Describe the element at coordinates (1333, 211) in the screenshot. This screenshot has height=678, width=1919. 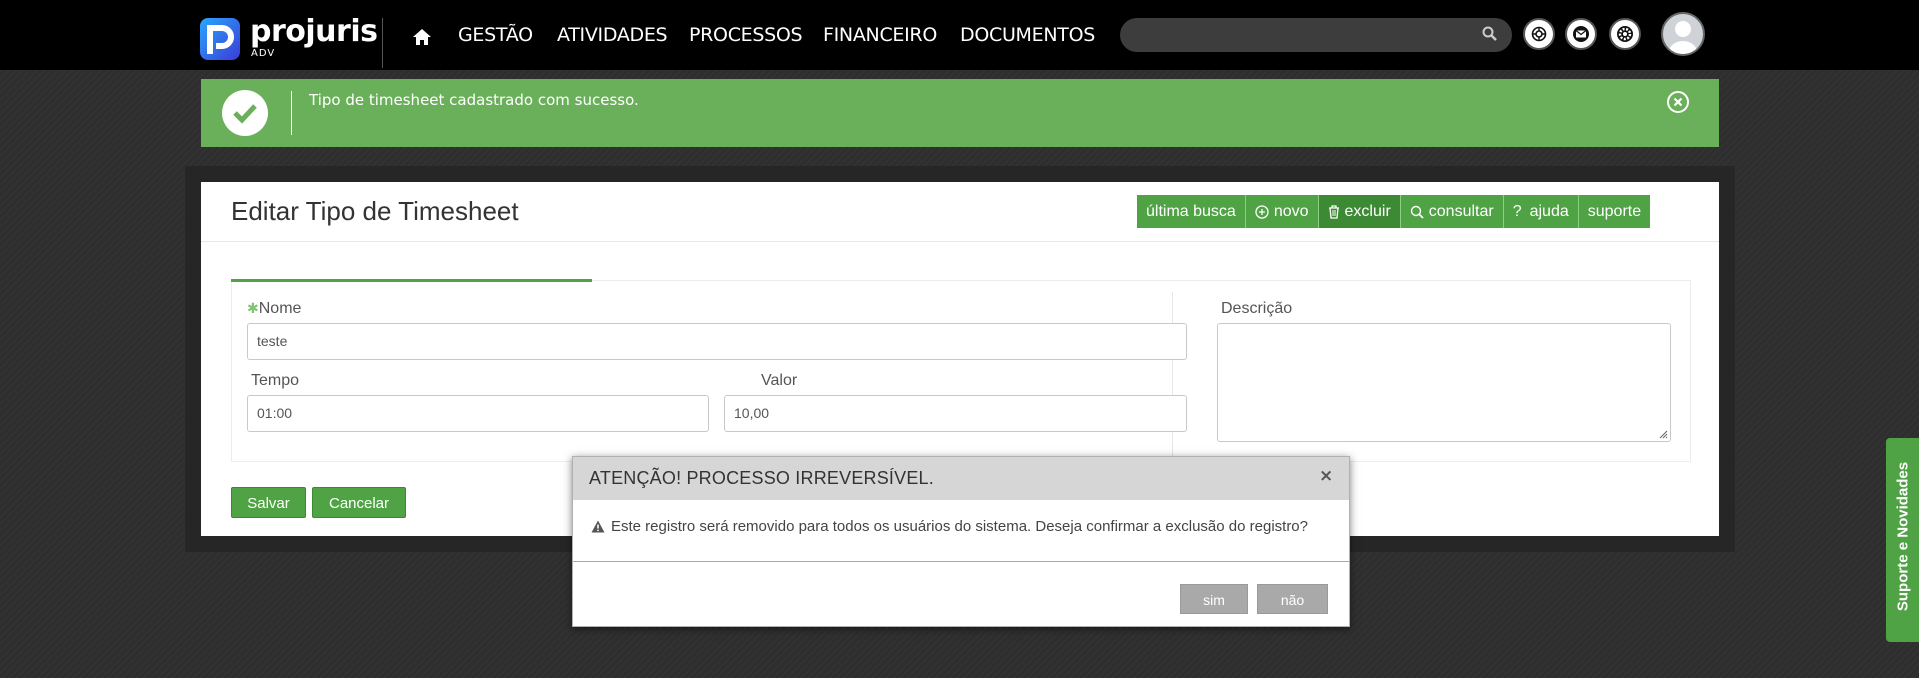
I see `trash-icon` at that location.